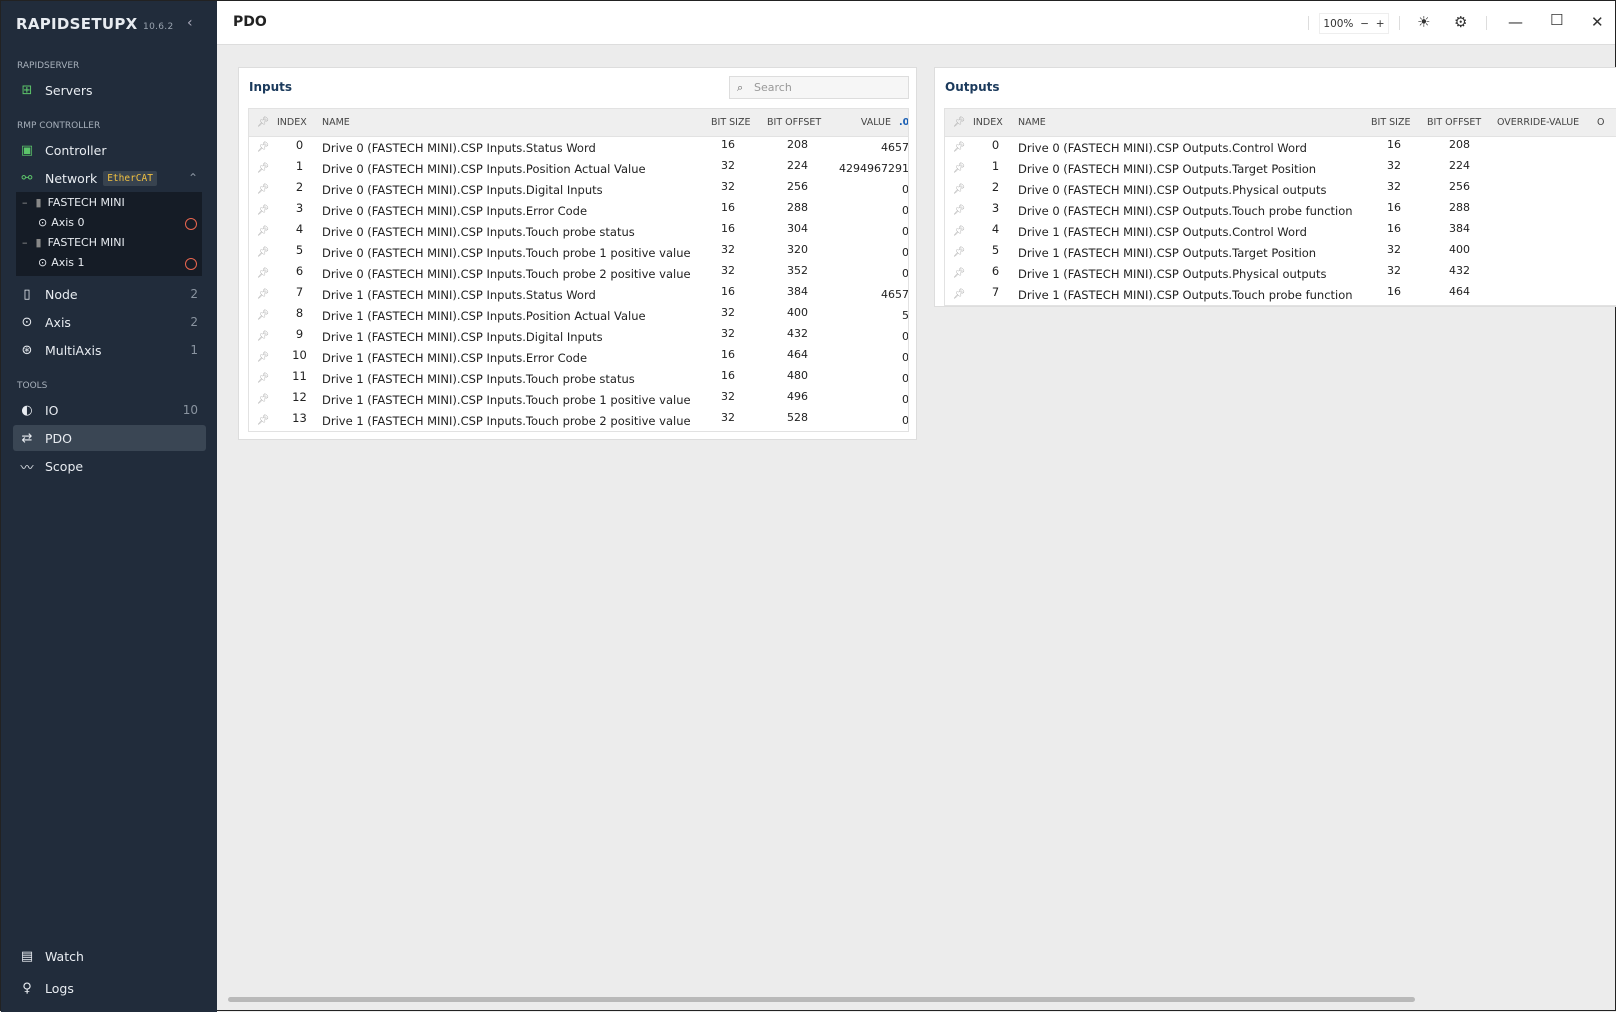  Describe the element at coordinates (773, 87) in the screenshot. I see `search-placeholder: Search` at that location.